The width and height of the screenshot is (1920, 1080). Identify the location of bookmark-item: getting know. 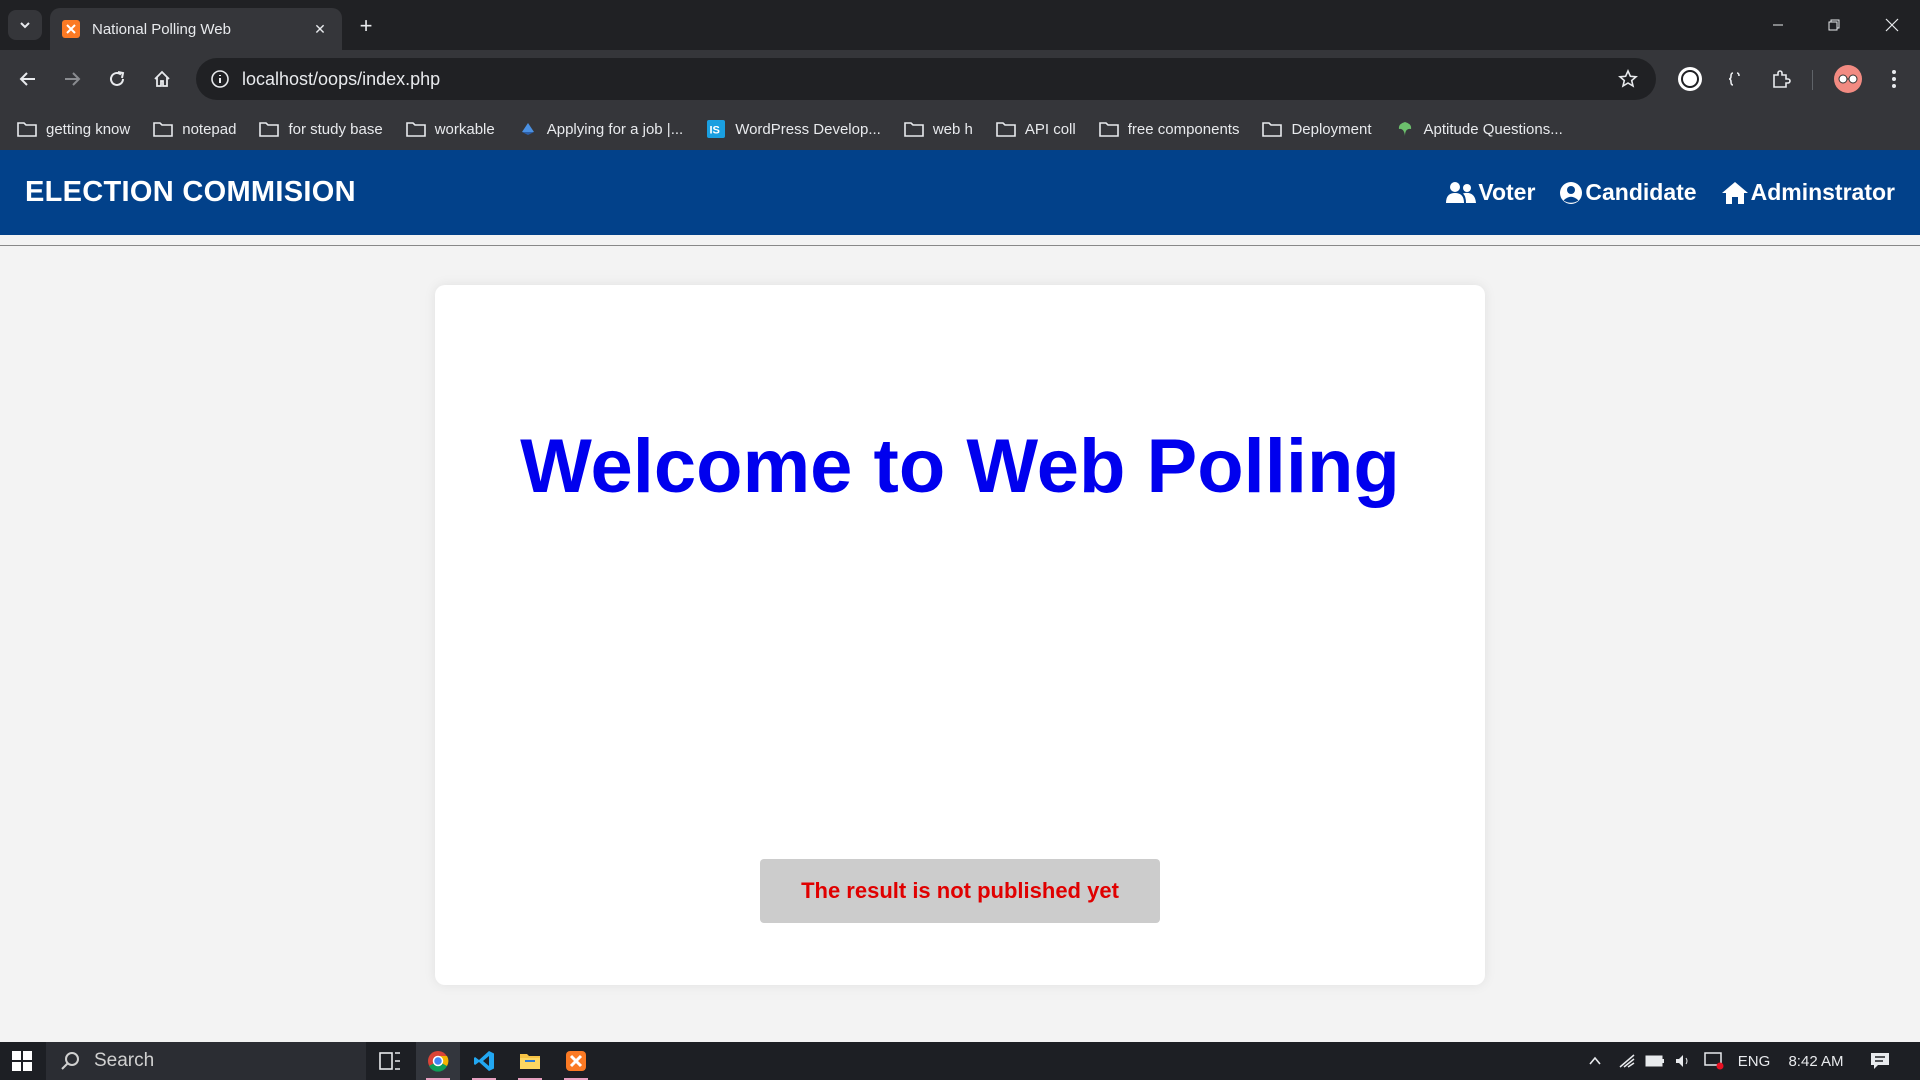
(73, 129).